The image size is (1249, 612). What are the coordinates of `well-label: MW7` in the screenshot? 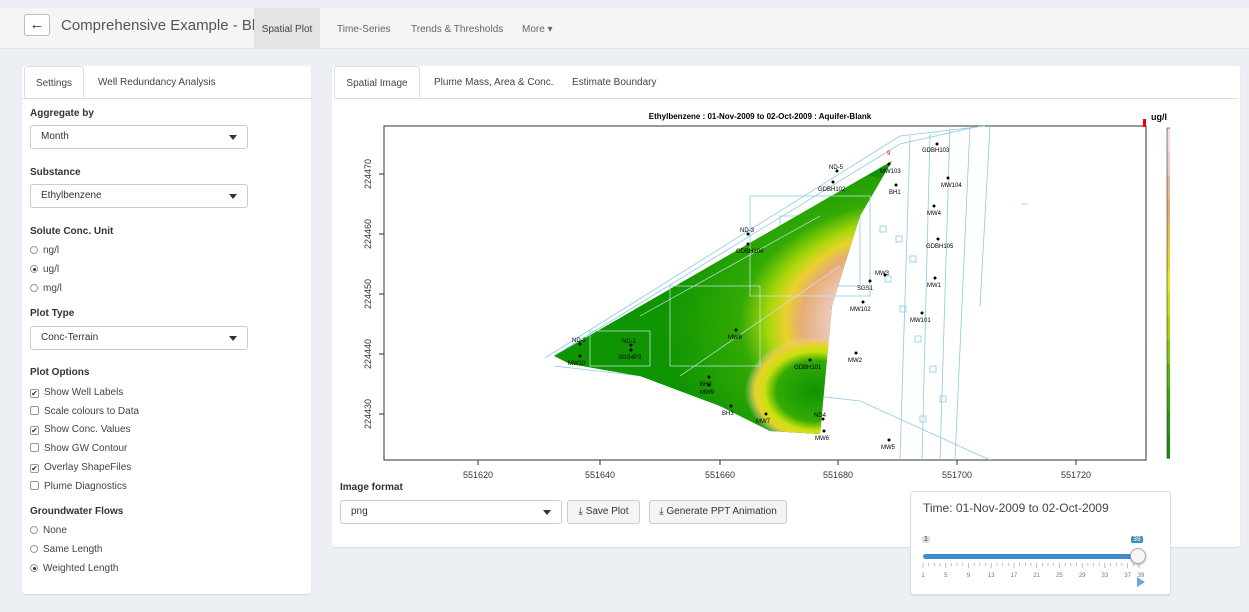 It's located at (763, 422).